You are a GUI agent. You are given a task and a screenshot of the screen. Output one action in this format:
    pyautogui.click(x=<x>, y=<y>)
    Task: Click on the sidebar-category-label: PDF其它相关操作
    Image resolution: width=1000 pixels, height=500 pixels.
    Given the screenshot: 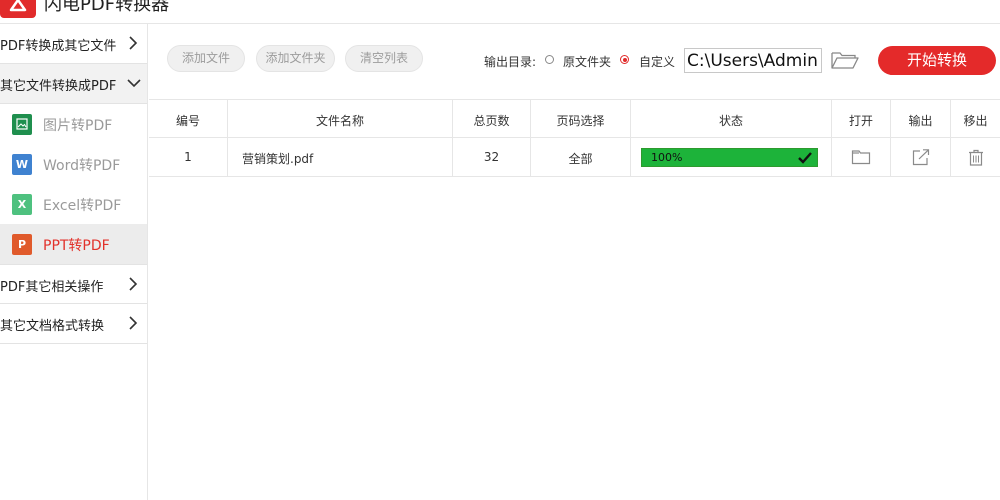 What is the action you would take?
    pyautogui.click(x=52, y=287)
    